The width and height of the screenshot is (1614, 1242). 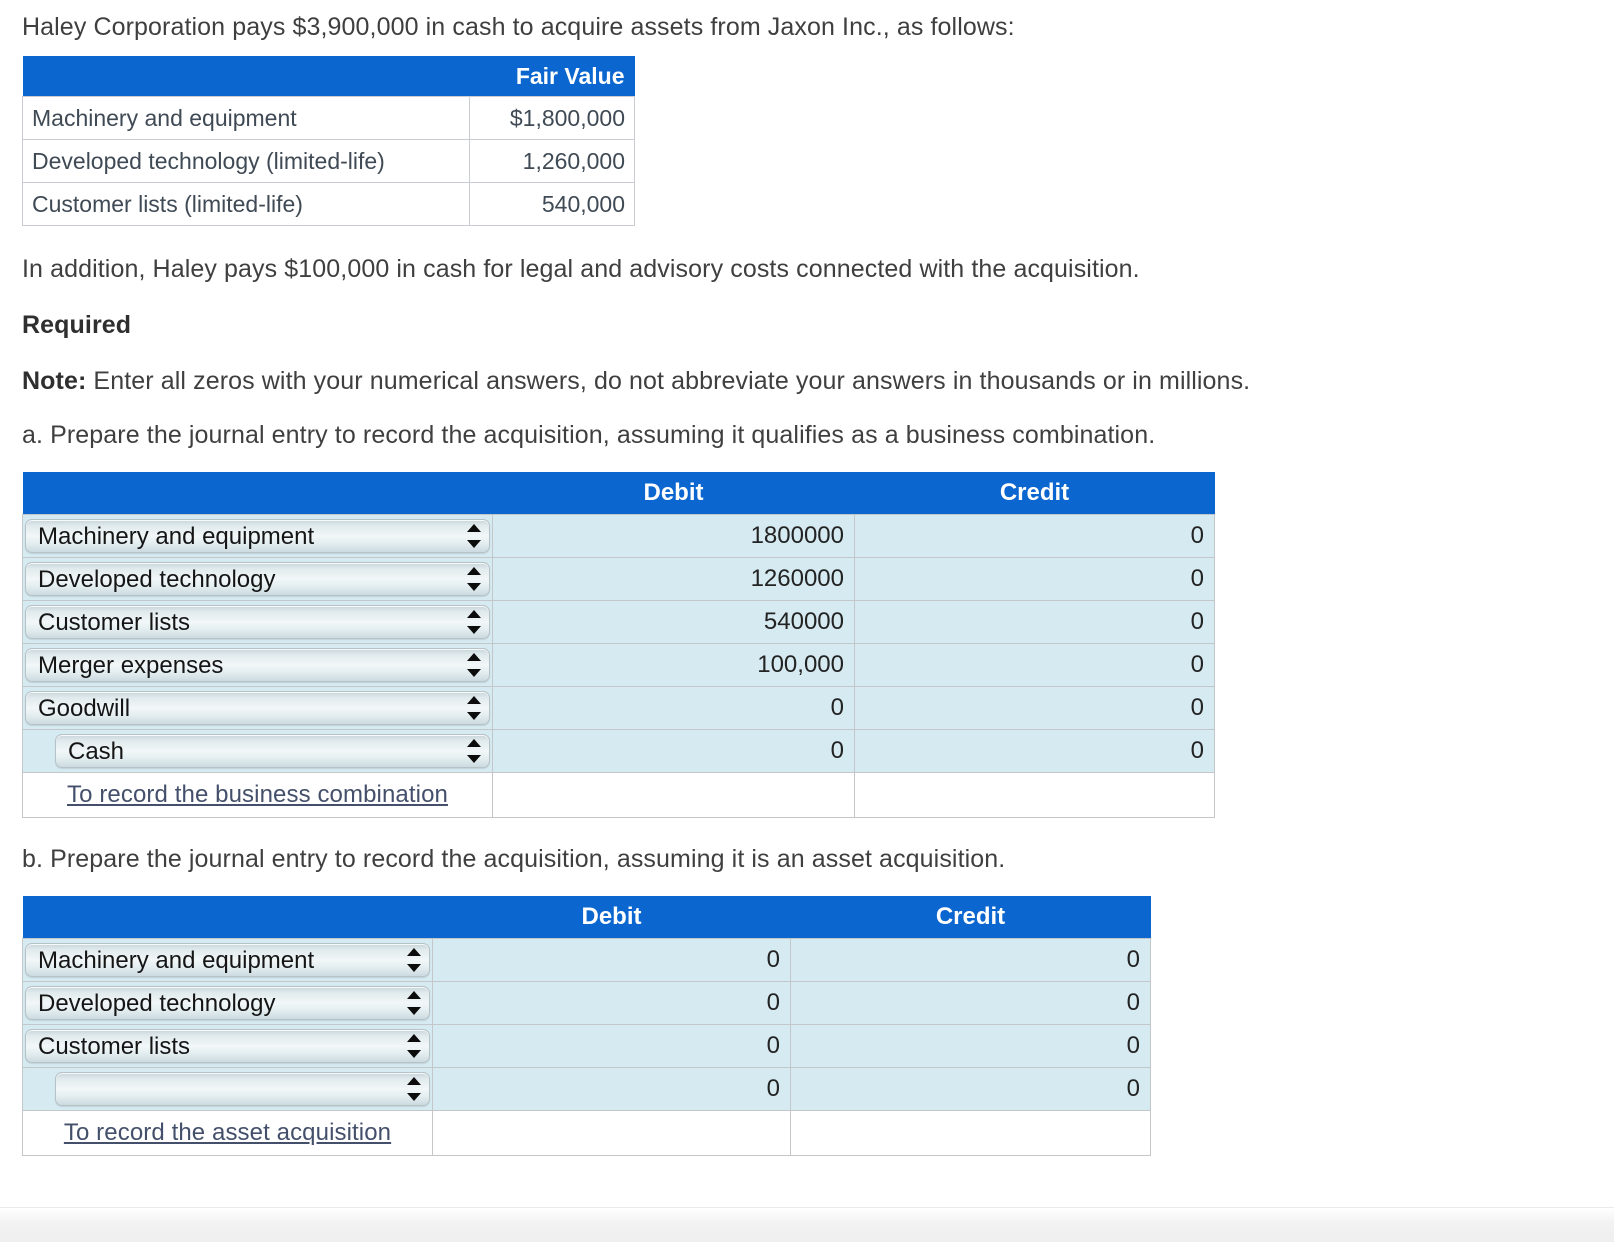 I want to click on journal-a-account-cell: Merger expenses, so click(x=257, y=665).